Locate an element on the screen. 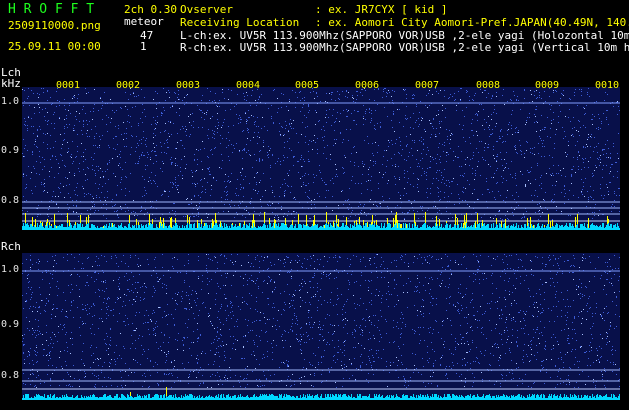 This screenshot has height=410, width=629. time-marker-0006: 0006 is located at coordinates (367, 85).